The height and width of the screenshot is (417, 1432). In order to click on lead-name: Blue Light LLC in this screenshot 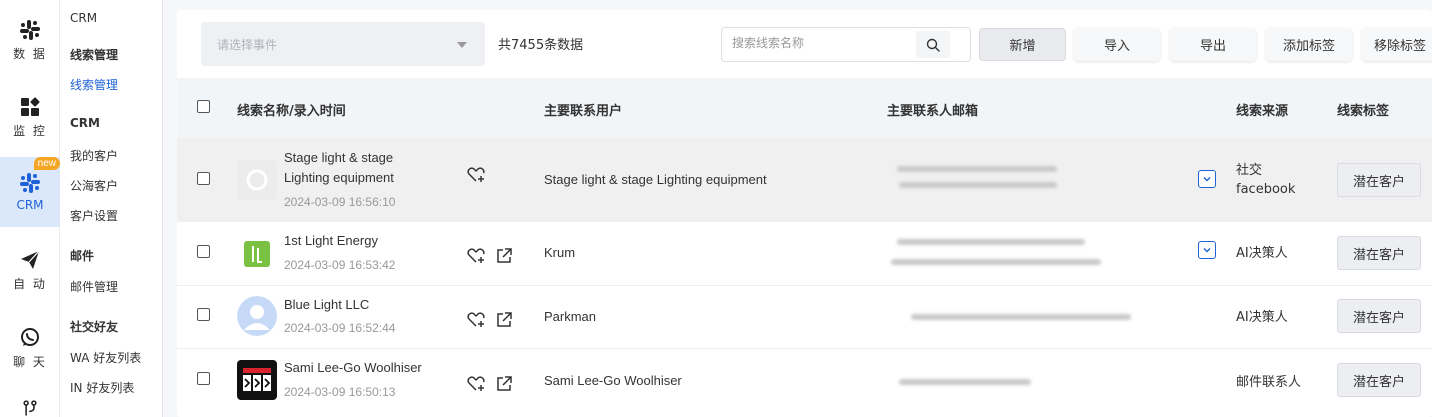, I will do `click(326, 305)`.